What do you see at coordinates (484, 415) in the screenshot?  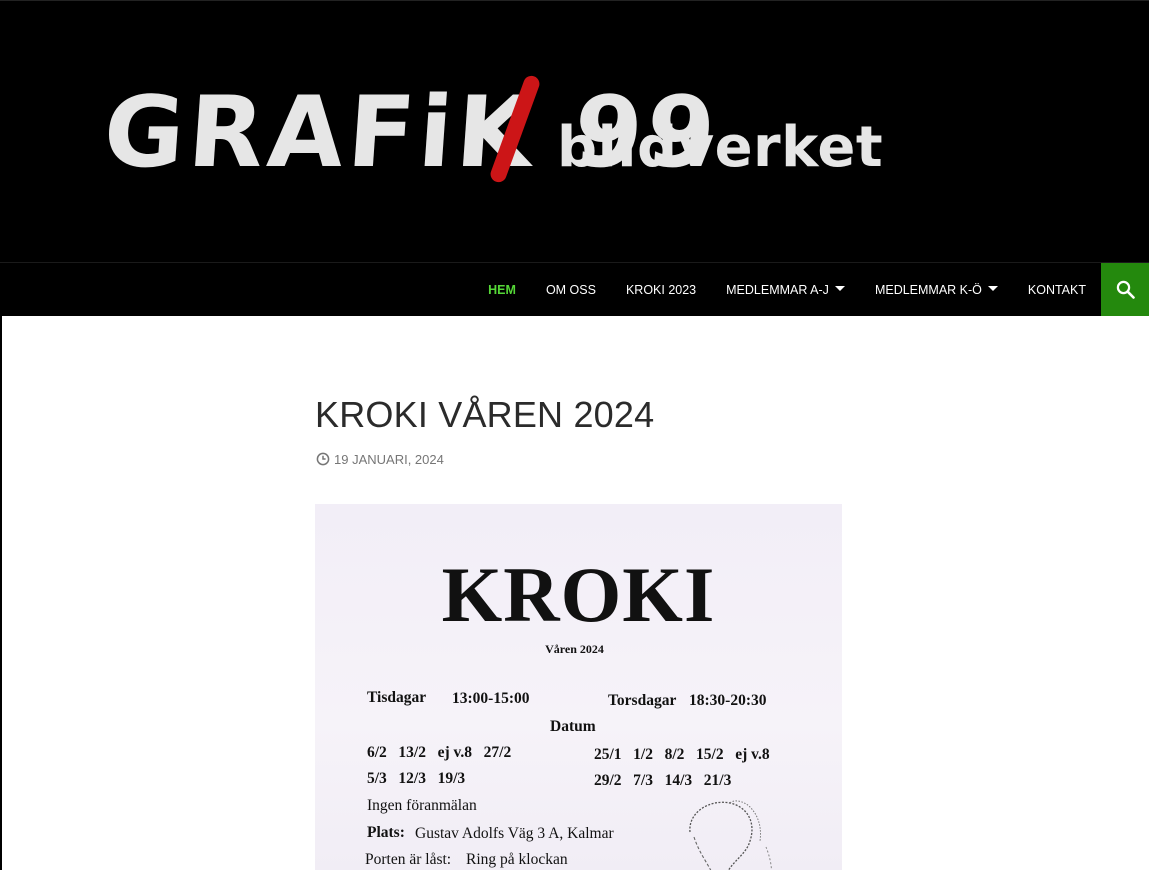 I see `post-title: KROKI VÅREN 2024` at bounding box center [484, 415].